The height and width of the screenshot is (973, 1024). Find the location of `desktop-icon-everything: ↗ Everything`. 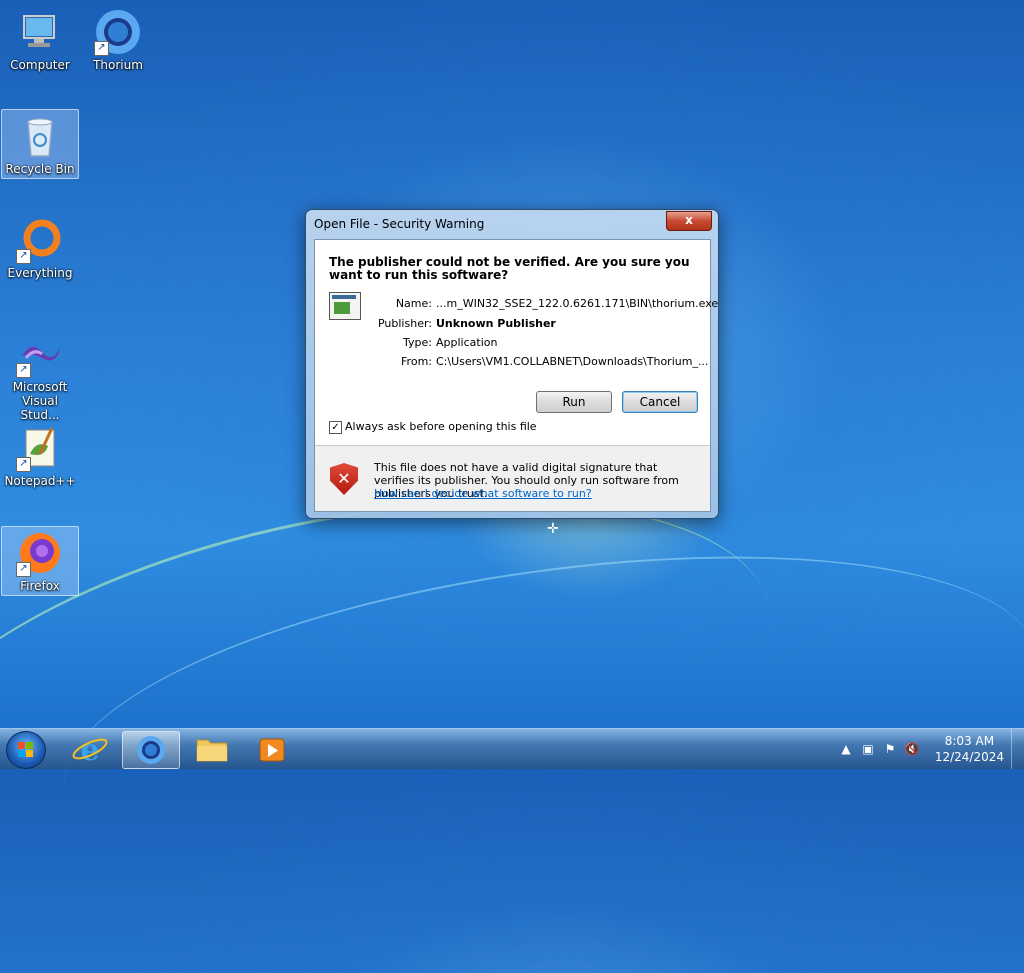

desktop-icon-everything: ↗ Everything is located at coordinates (40, 247).